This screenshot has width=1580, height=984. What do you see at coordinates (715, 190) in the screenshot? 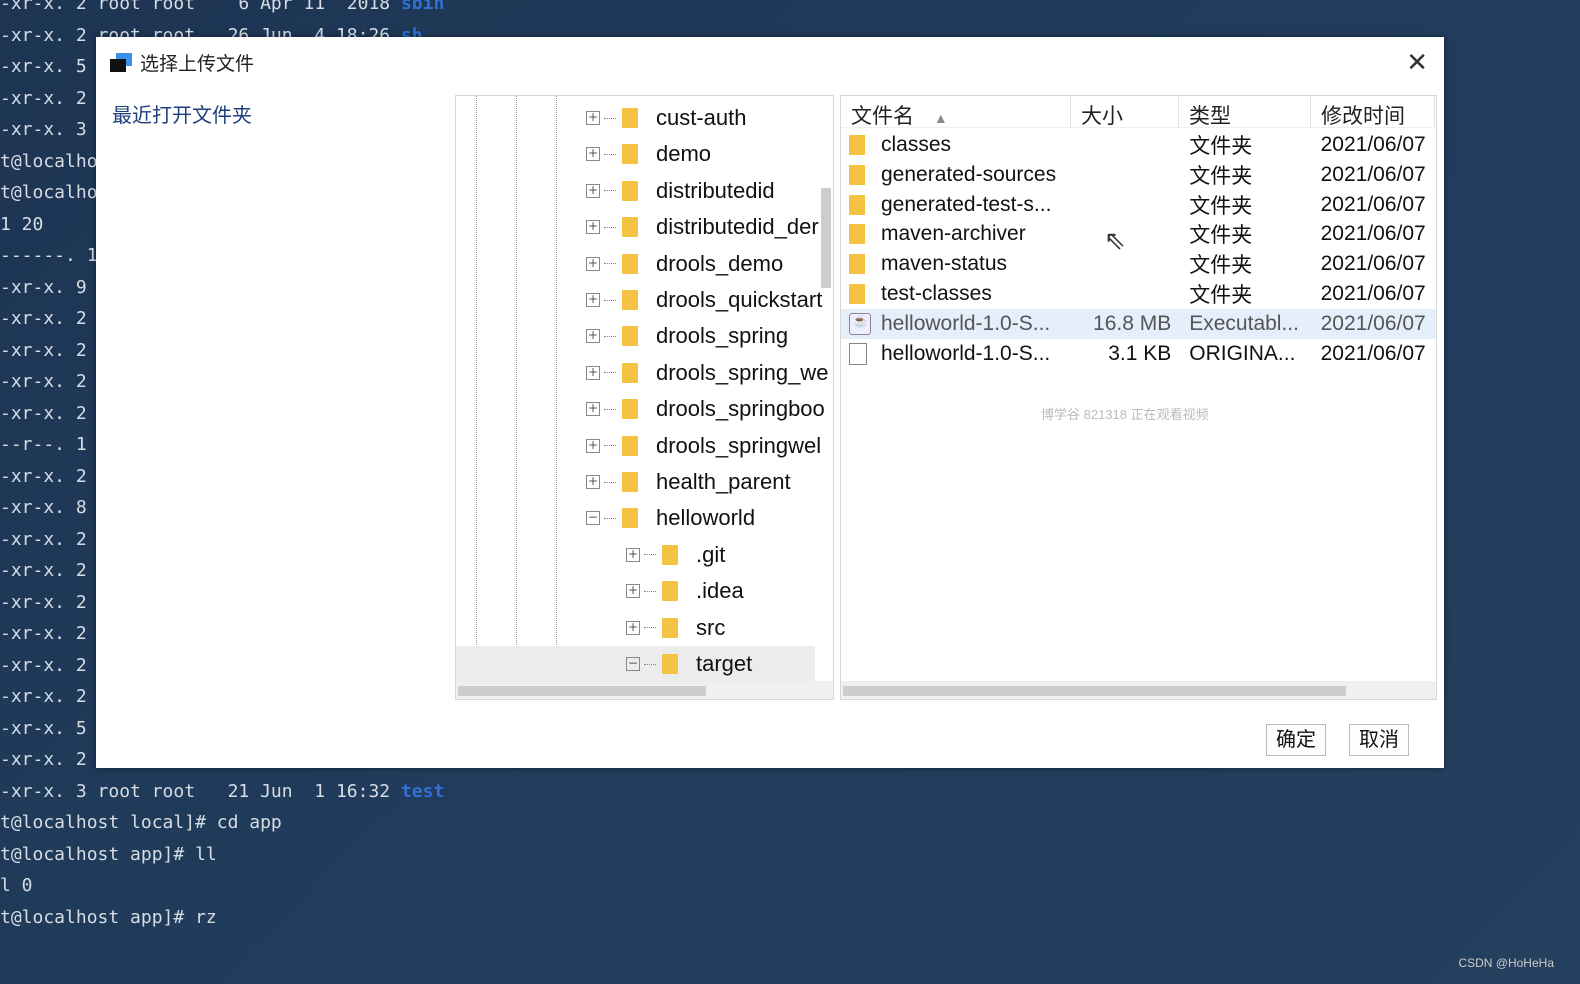
I see `tree-node-label: distributedid` at bounding box center [715, 190].